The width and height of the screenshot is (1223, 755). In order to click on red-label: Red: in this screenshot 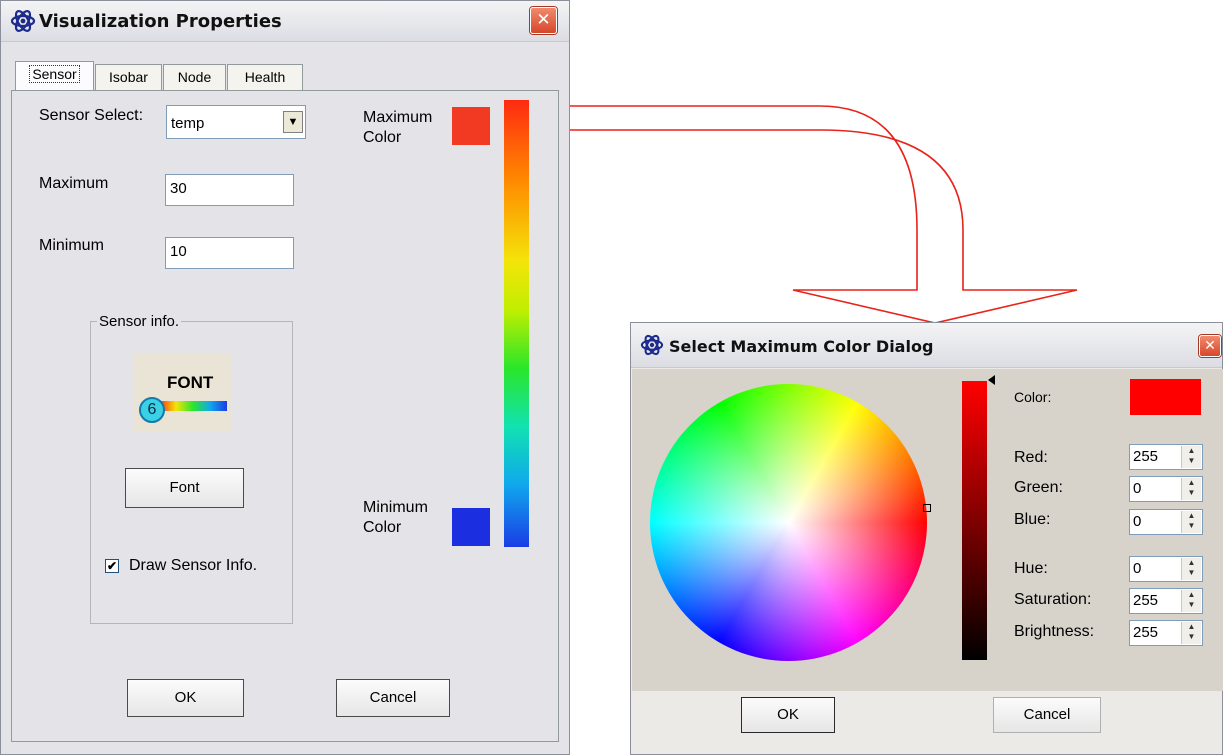, I will do `click(1031, 457)`.